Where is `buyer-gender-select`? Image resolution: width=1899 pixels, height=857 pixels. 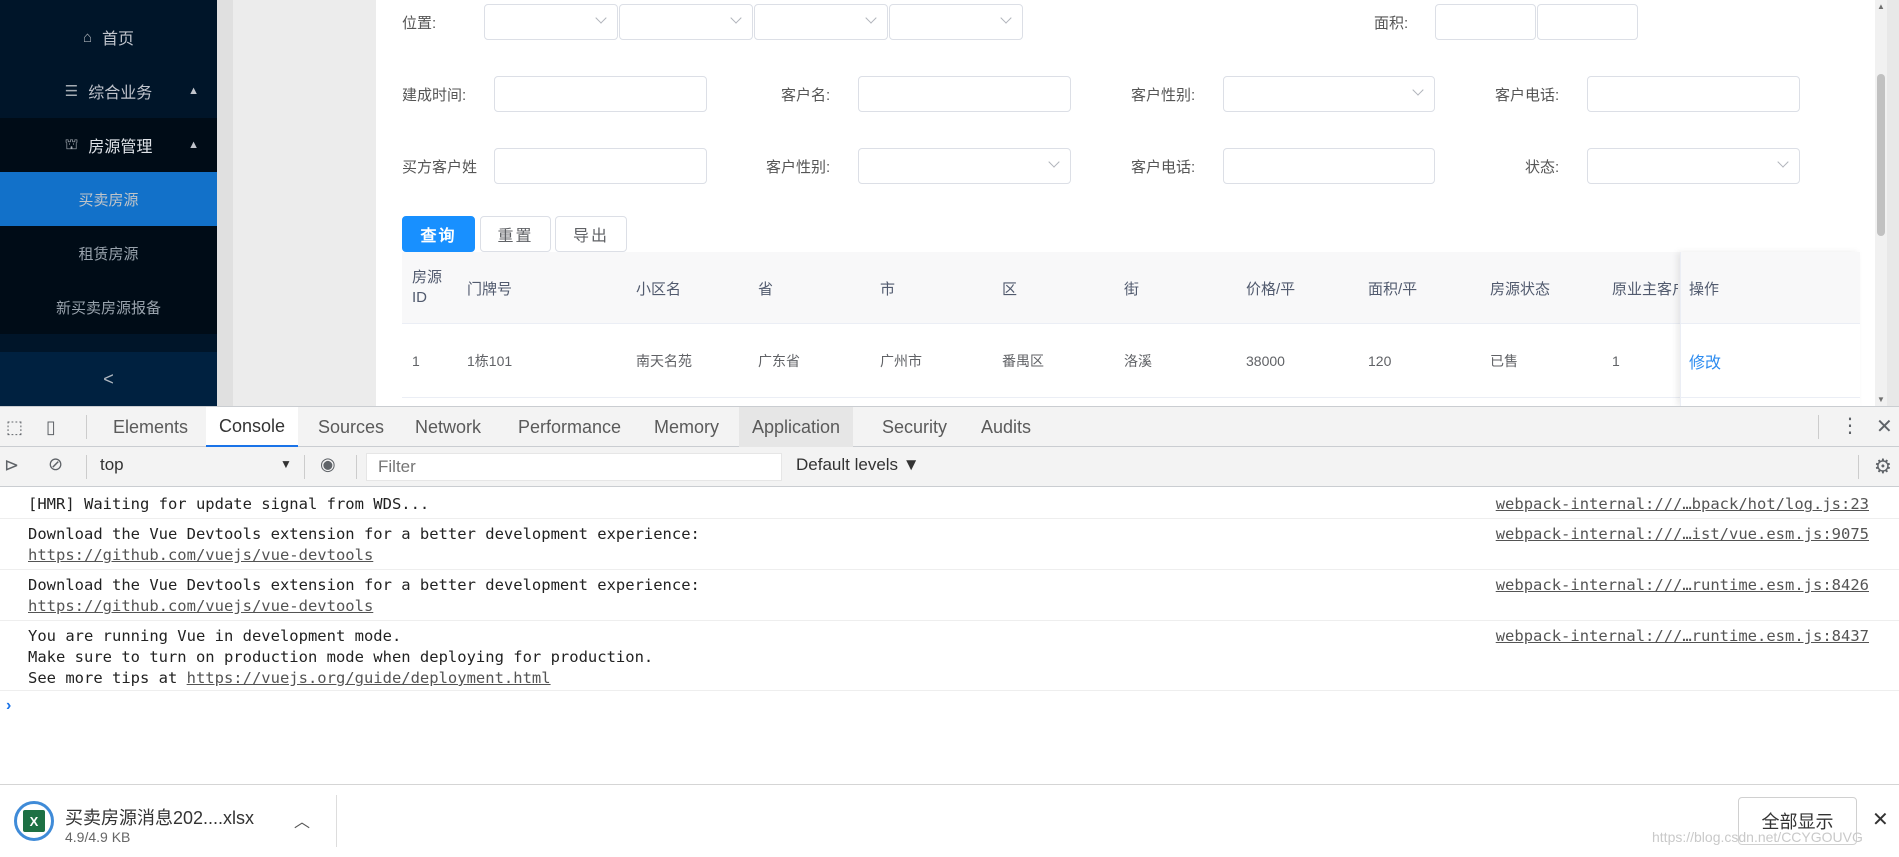 buyer-gender-select is located at coordinates (964, 166).